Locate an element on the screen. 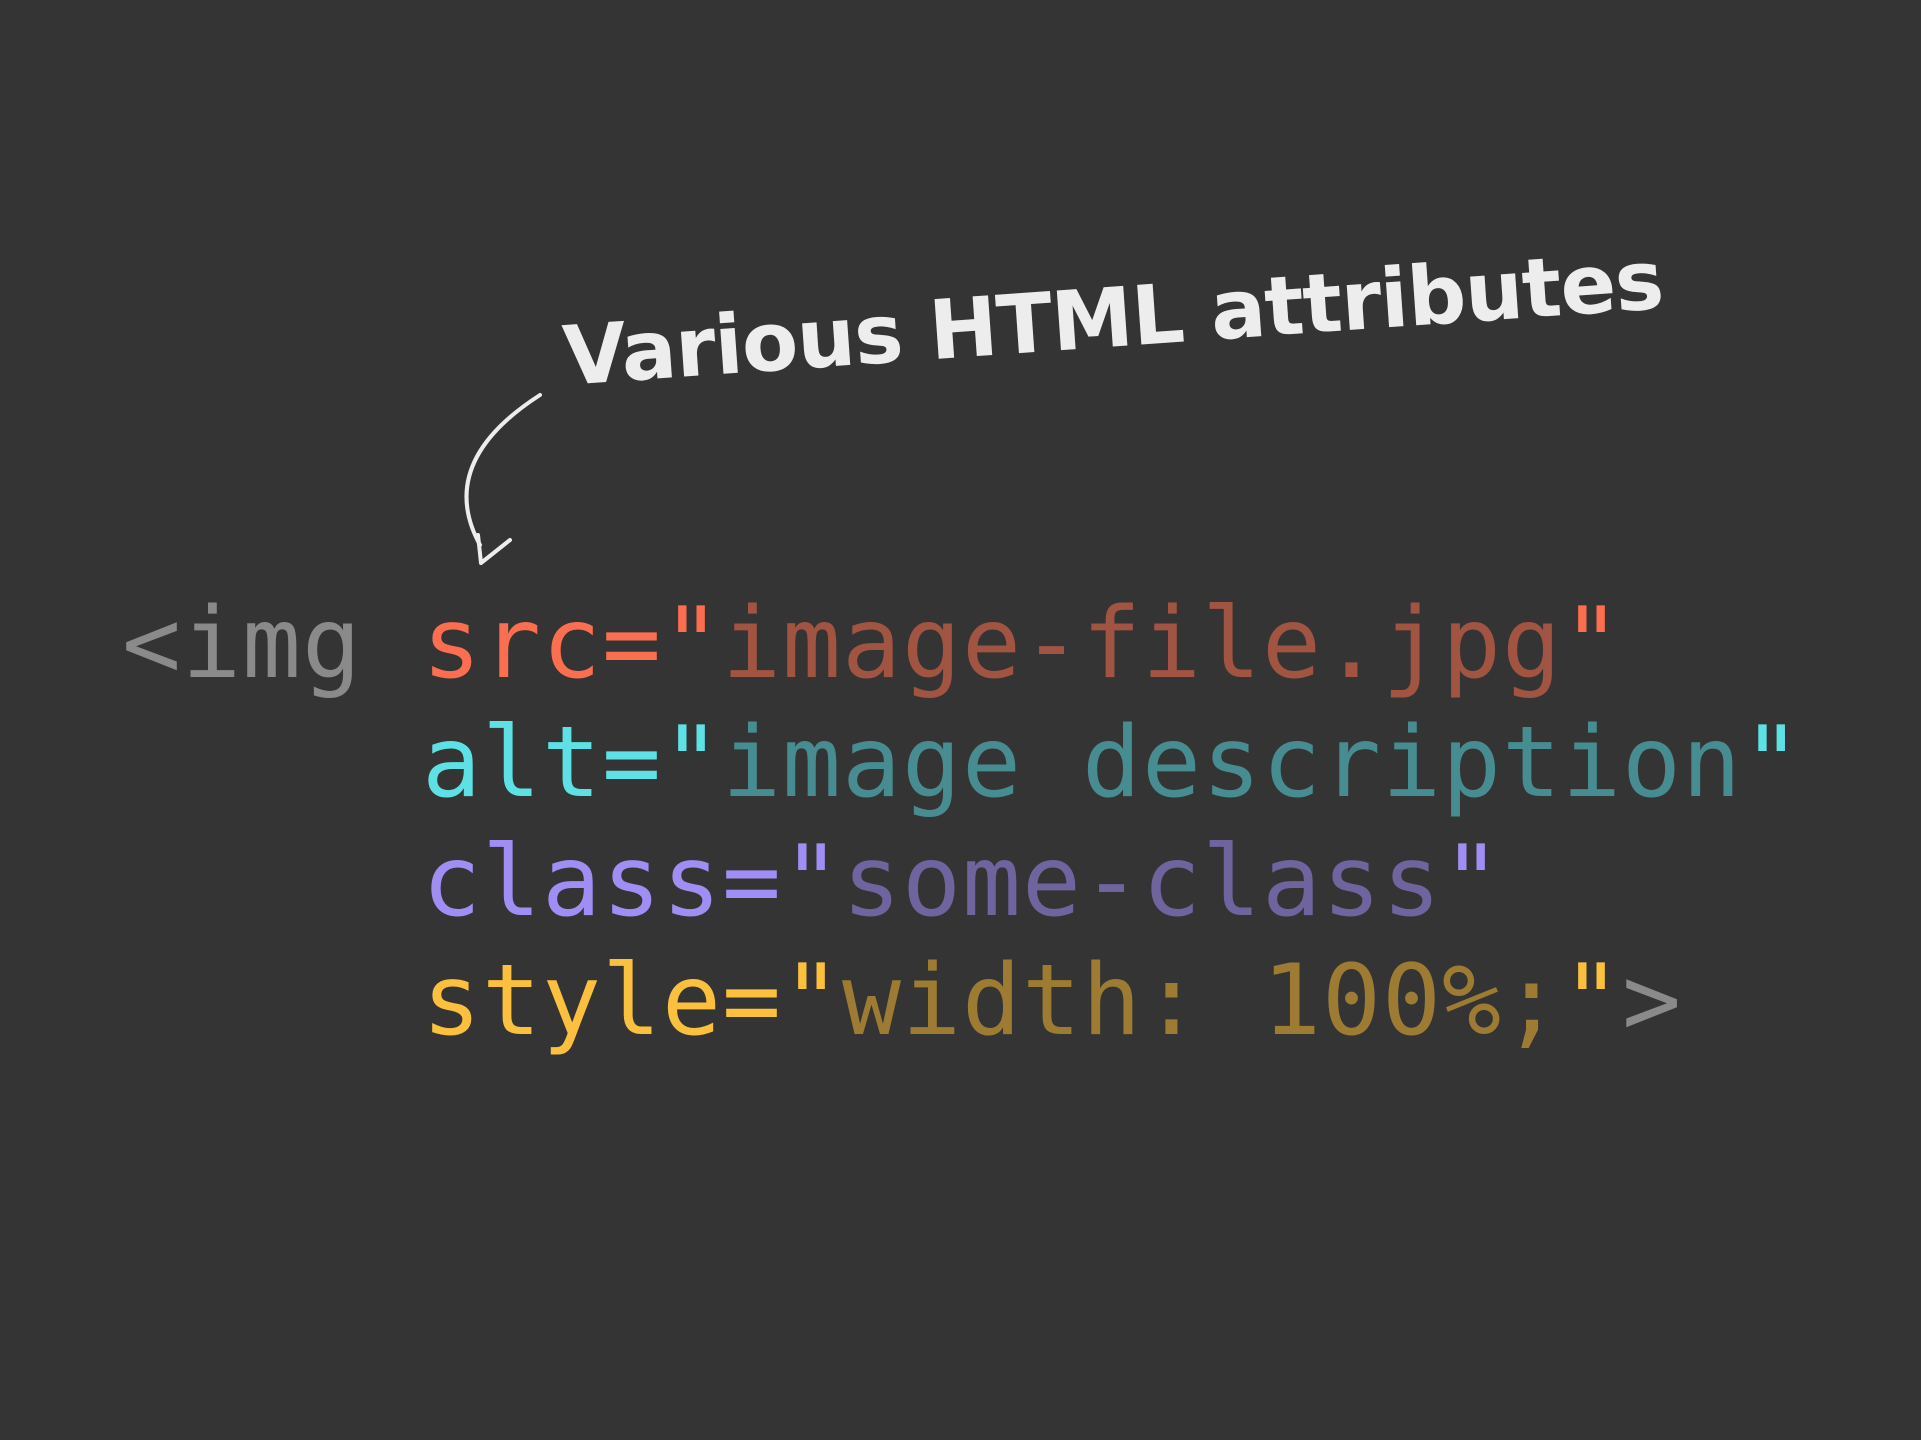 The image size is (1921, 1440). code-token-attr-value: image description is located at coordinates (1232, 763).